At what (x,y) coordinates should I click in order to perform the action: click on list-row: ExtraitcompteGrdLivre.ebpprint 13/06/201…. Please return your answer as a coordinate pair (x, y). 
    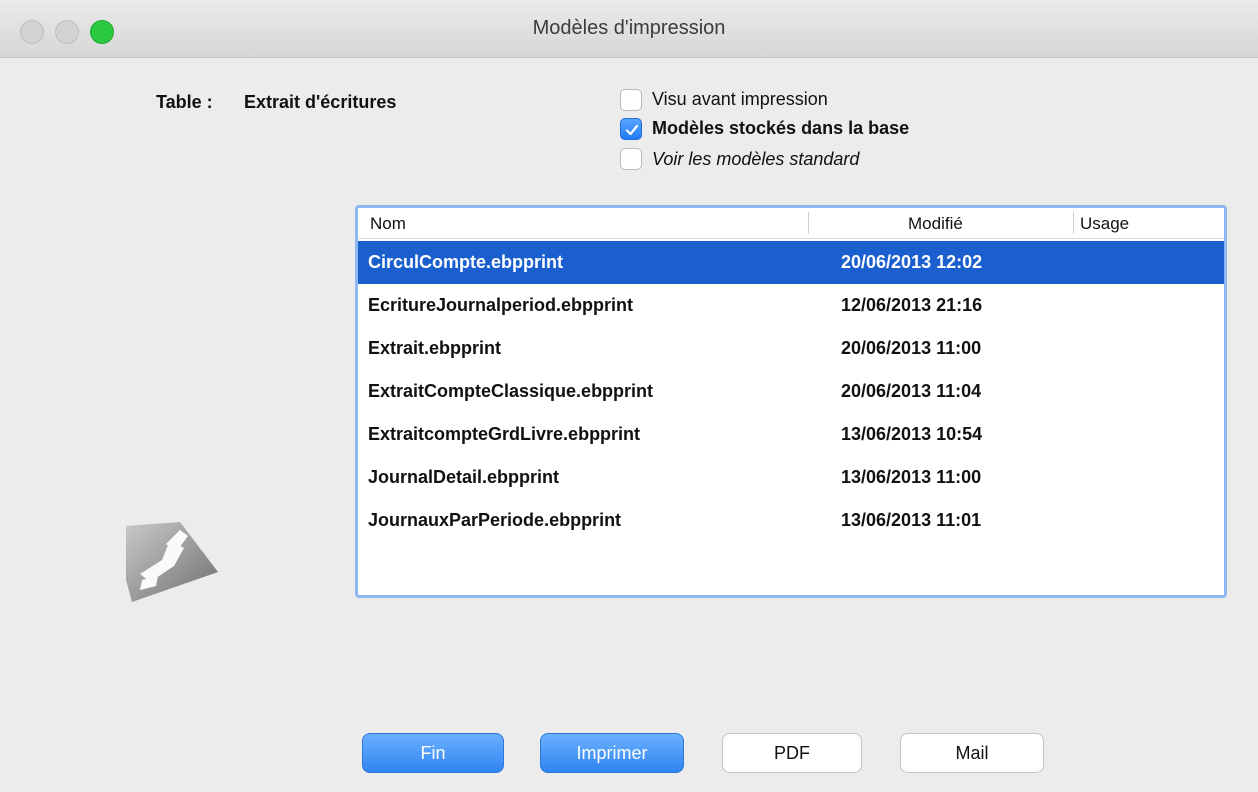
    Looking at the image, I should click on (791, 434).